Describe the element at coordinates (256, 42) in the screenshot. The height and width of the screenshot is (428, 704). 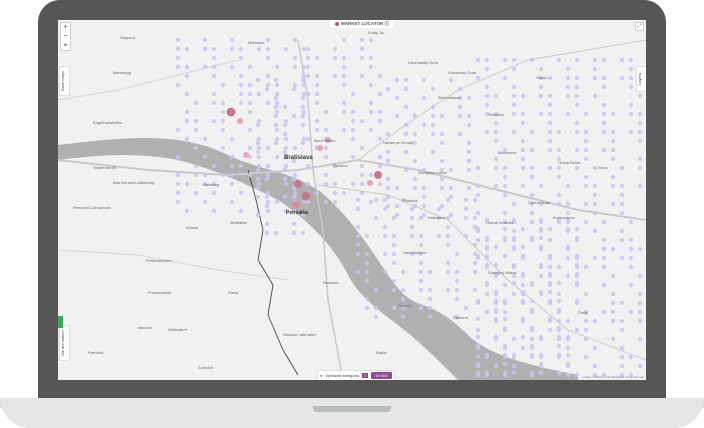
I see `place-label: Marianka` at that location.